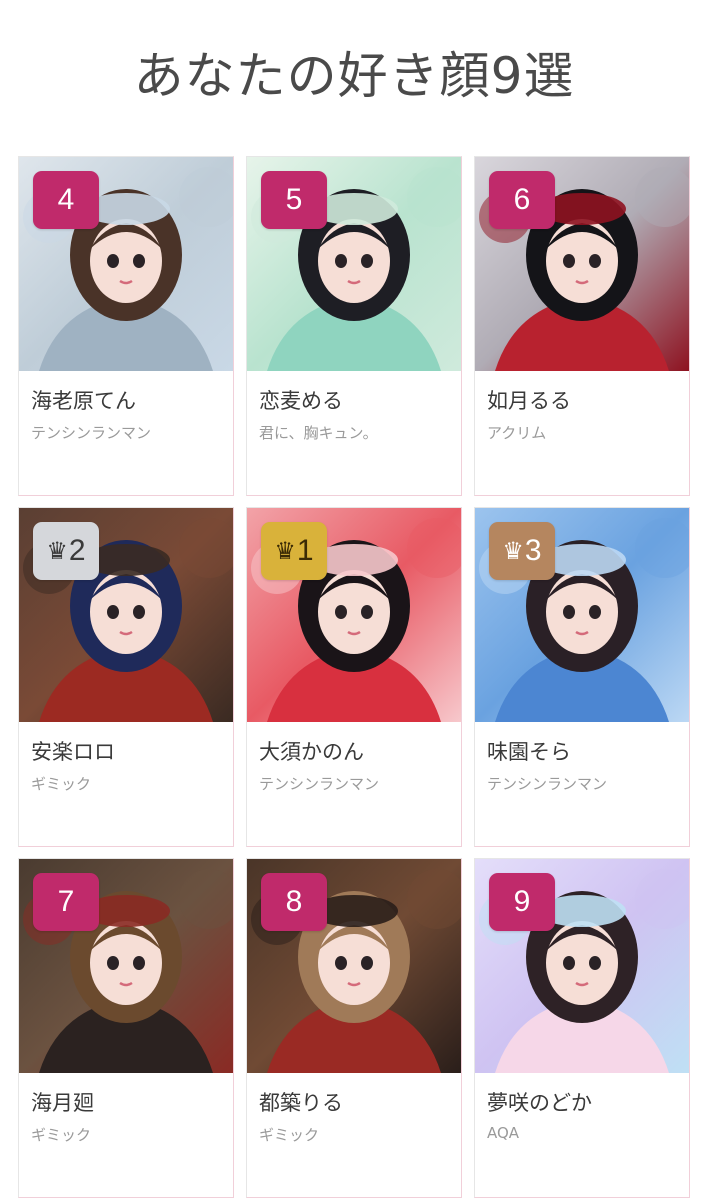 This screenshot has height=1200, width=708. What do you see at coordinates (301, 1103) in the screenshot?
I see `idol-name: 都築りる` at bounding box center [301, 1103].